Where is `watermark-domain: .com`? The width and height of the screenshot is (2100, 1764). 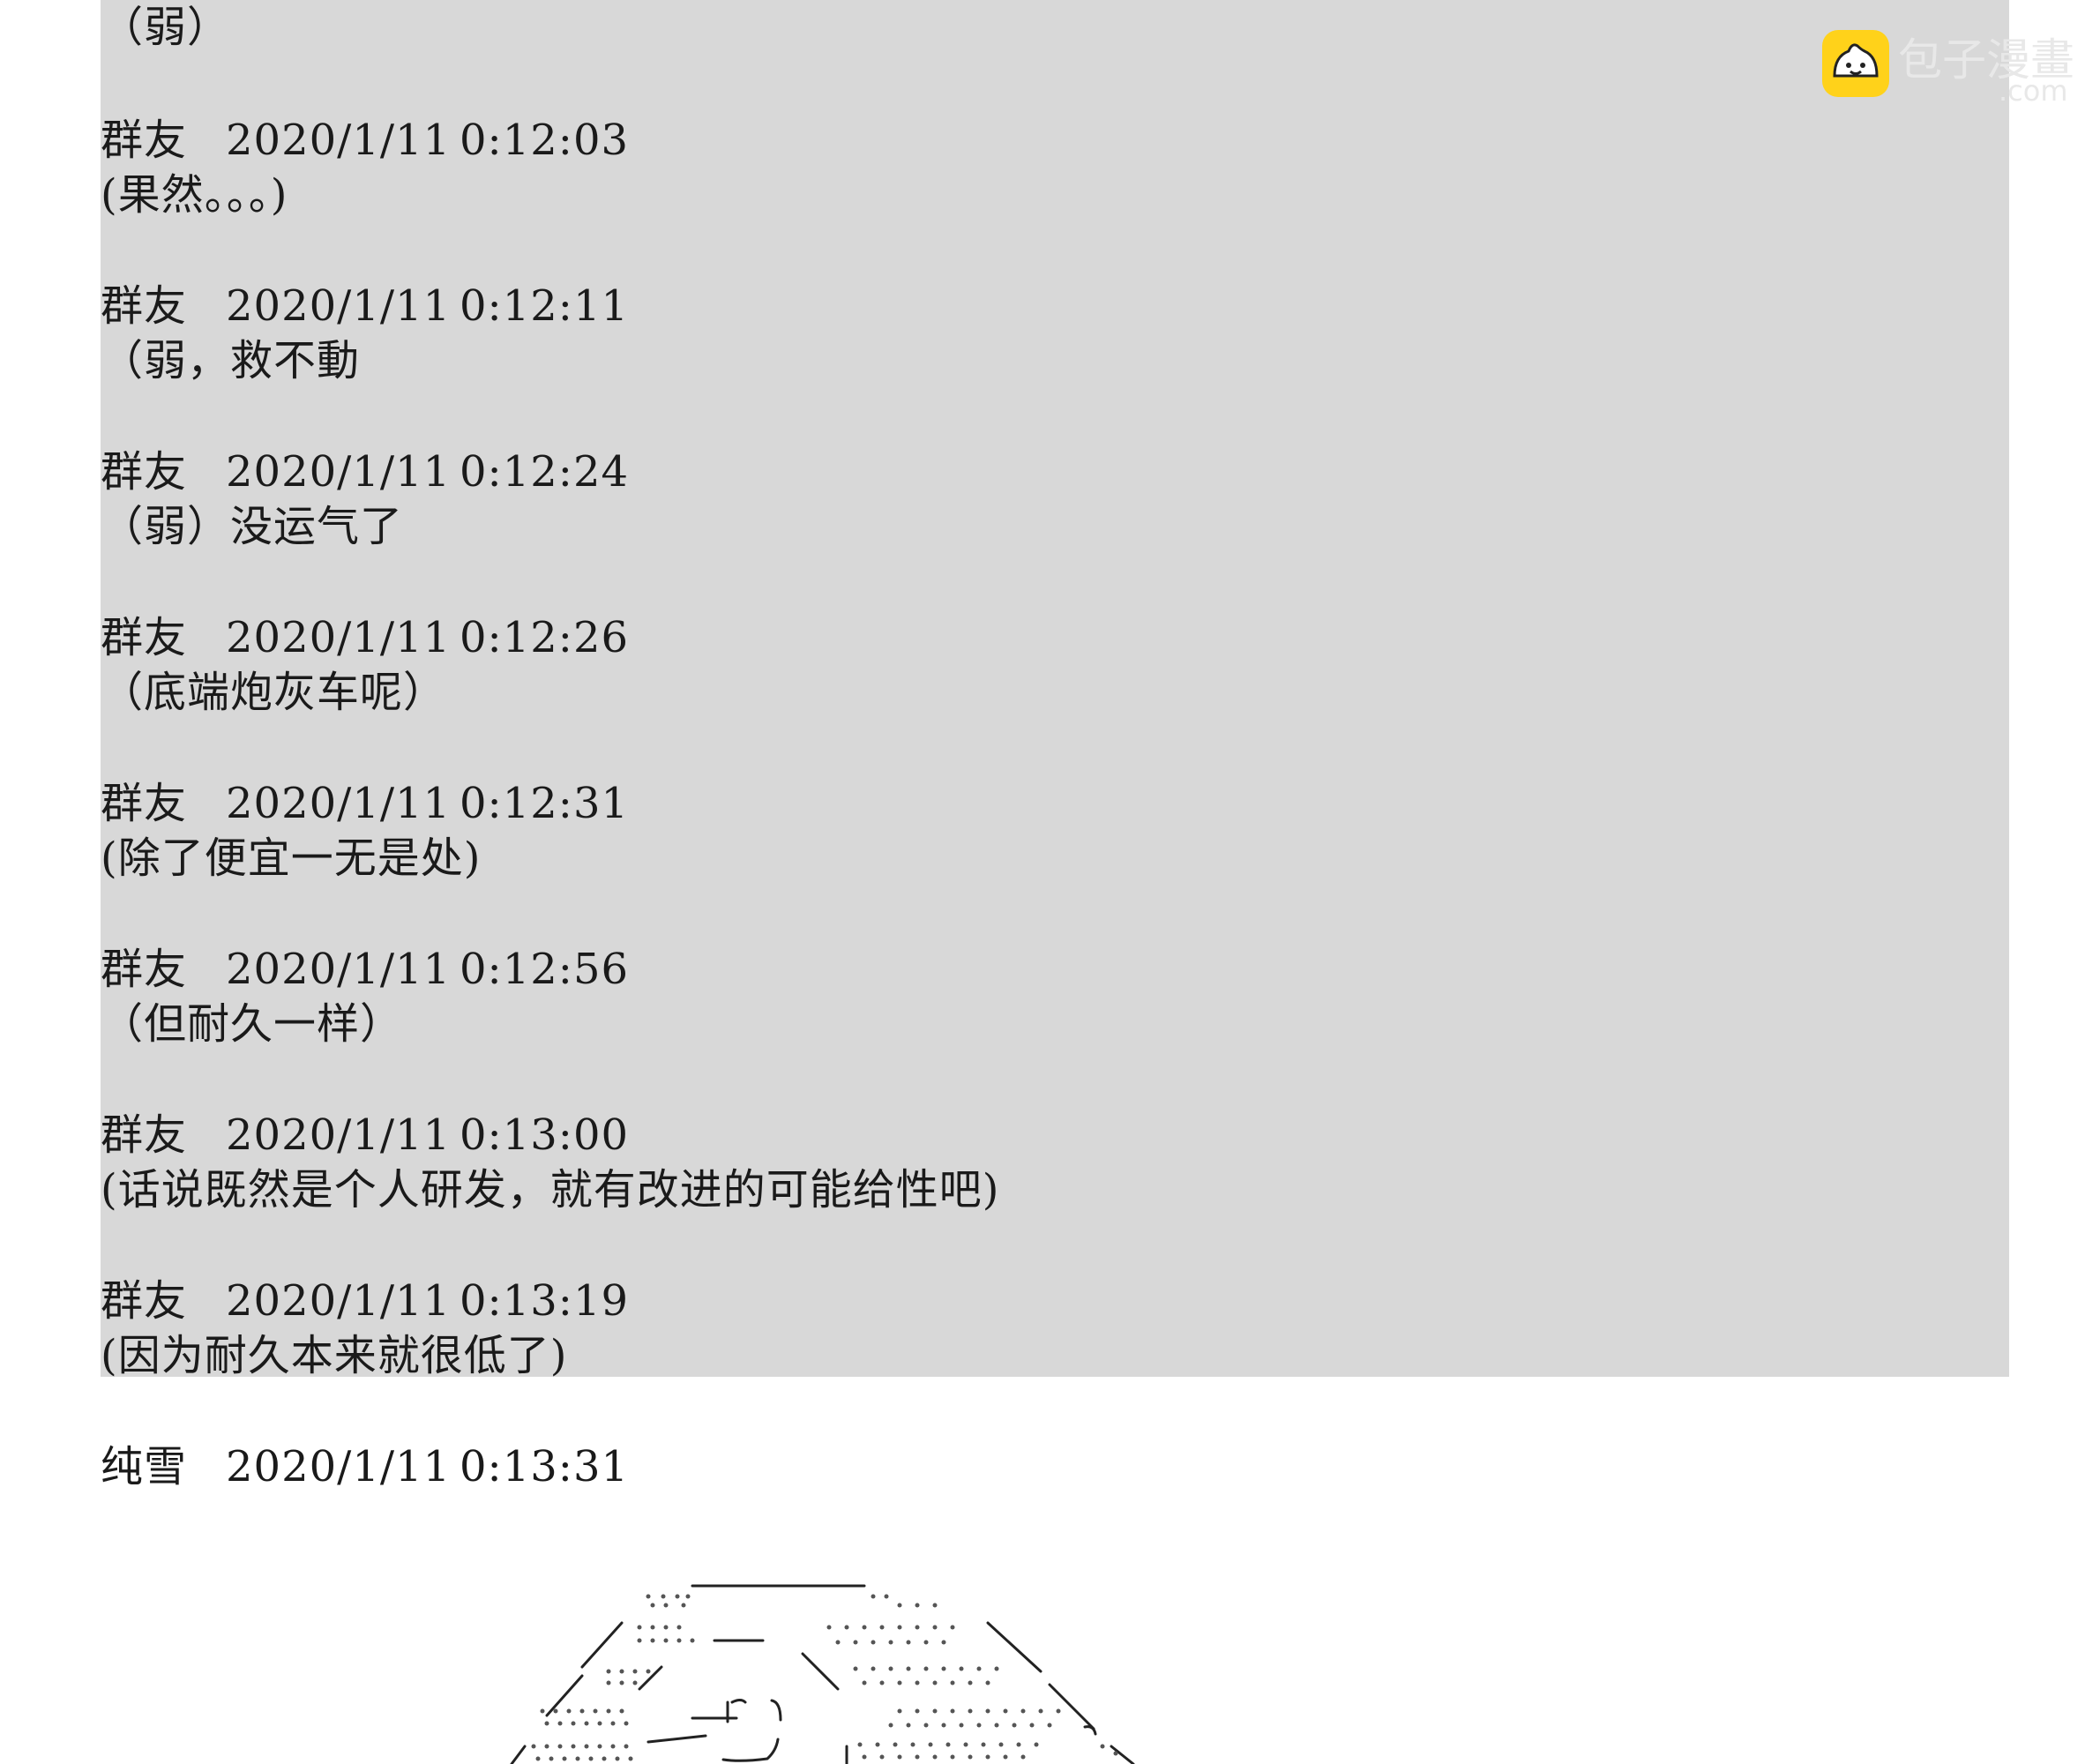 watermark-domain: .com is located at coordinates (2034, 91).